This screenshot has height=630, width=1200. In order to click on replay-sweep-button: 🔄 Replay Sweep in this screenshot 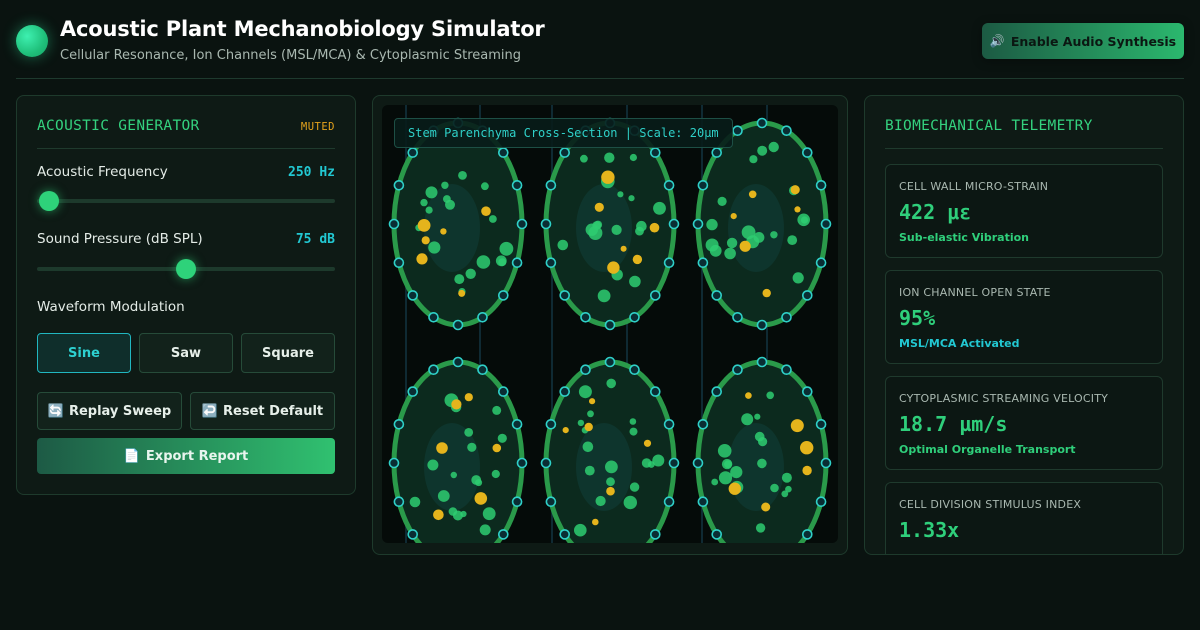, I will do `click(109, 411)`.